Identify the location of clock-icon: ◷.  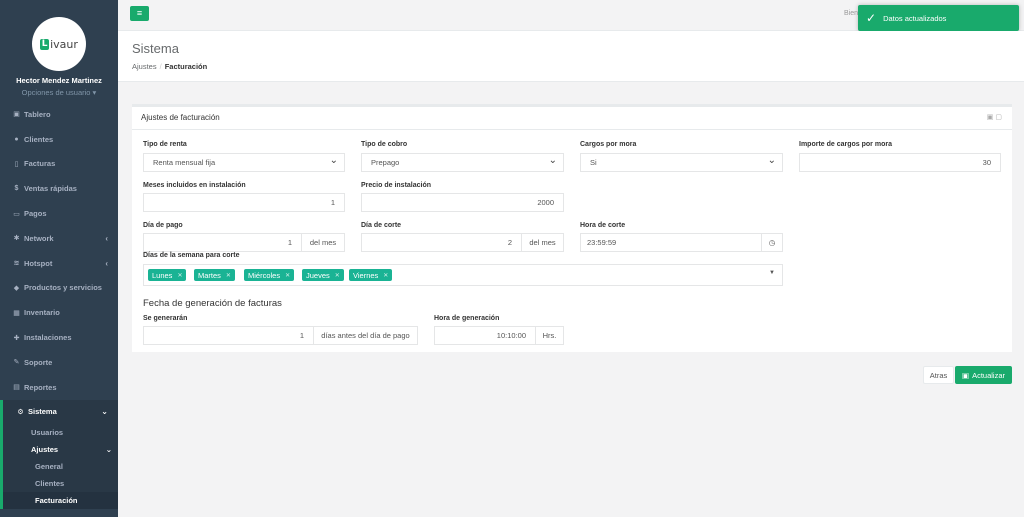
(772, 242).